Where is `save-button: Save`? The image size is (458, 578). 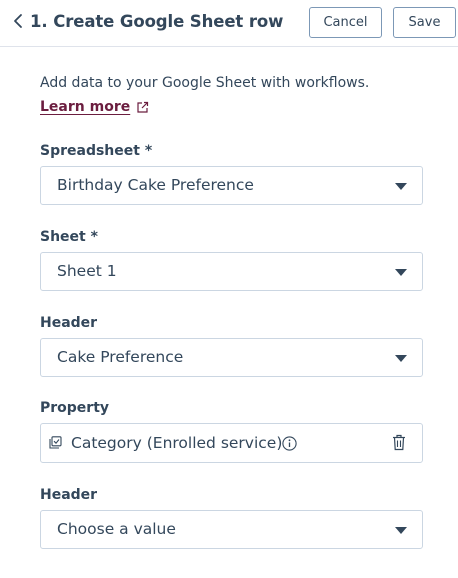
save-button: Save is located at coordinates (424, 22).